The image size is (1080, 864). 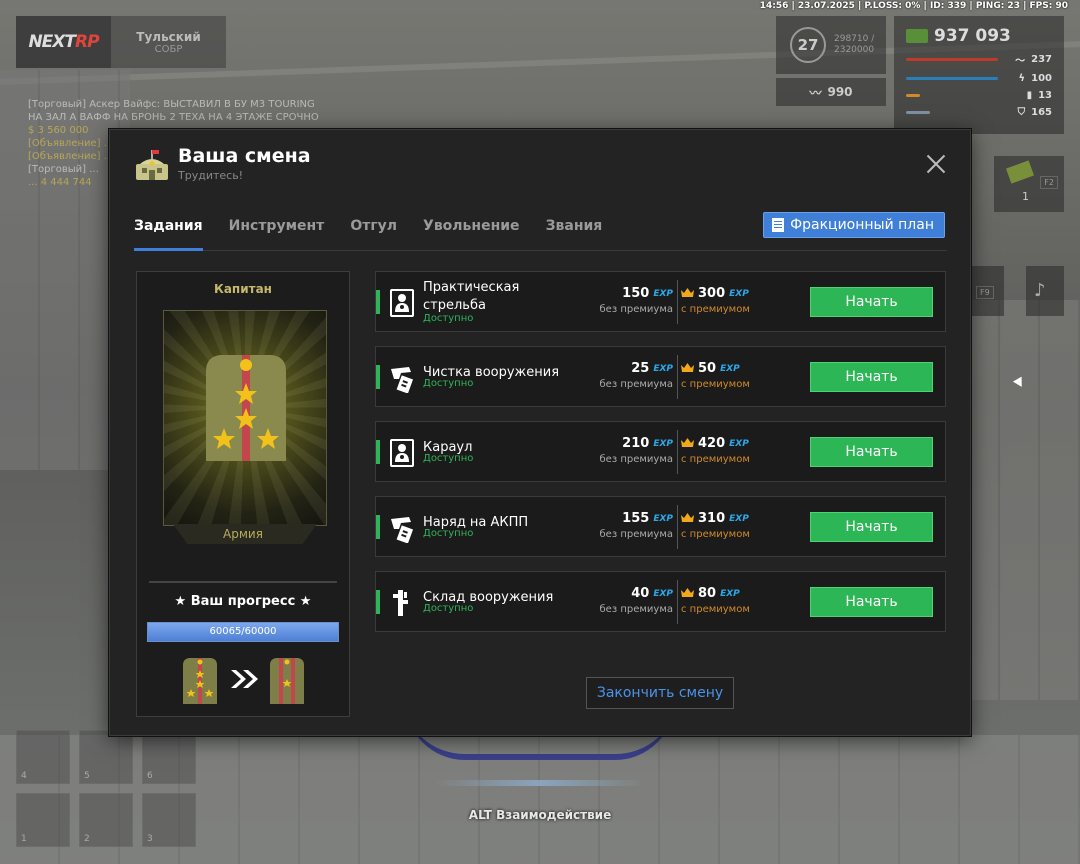 I want to click on exp-reward-premium: 80 EXP с премиумом, so click(x=715, y=600).